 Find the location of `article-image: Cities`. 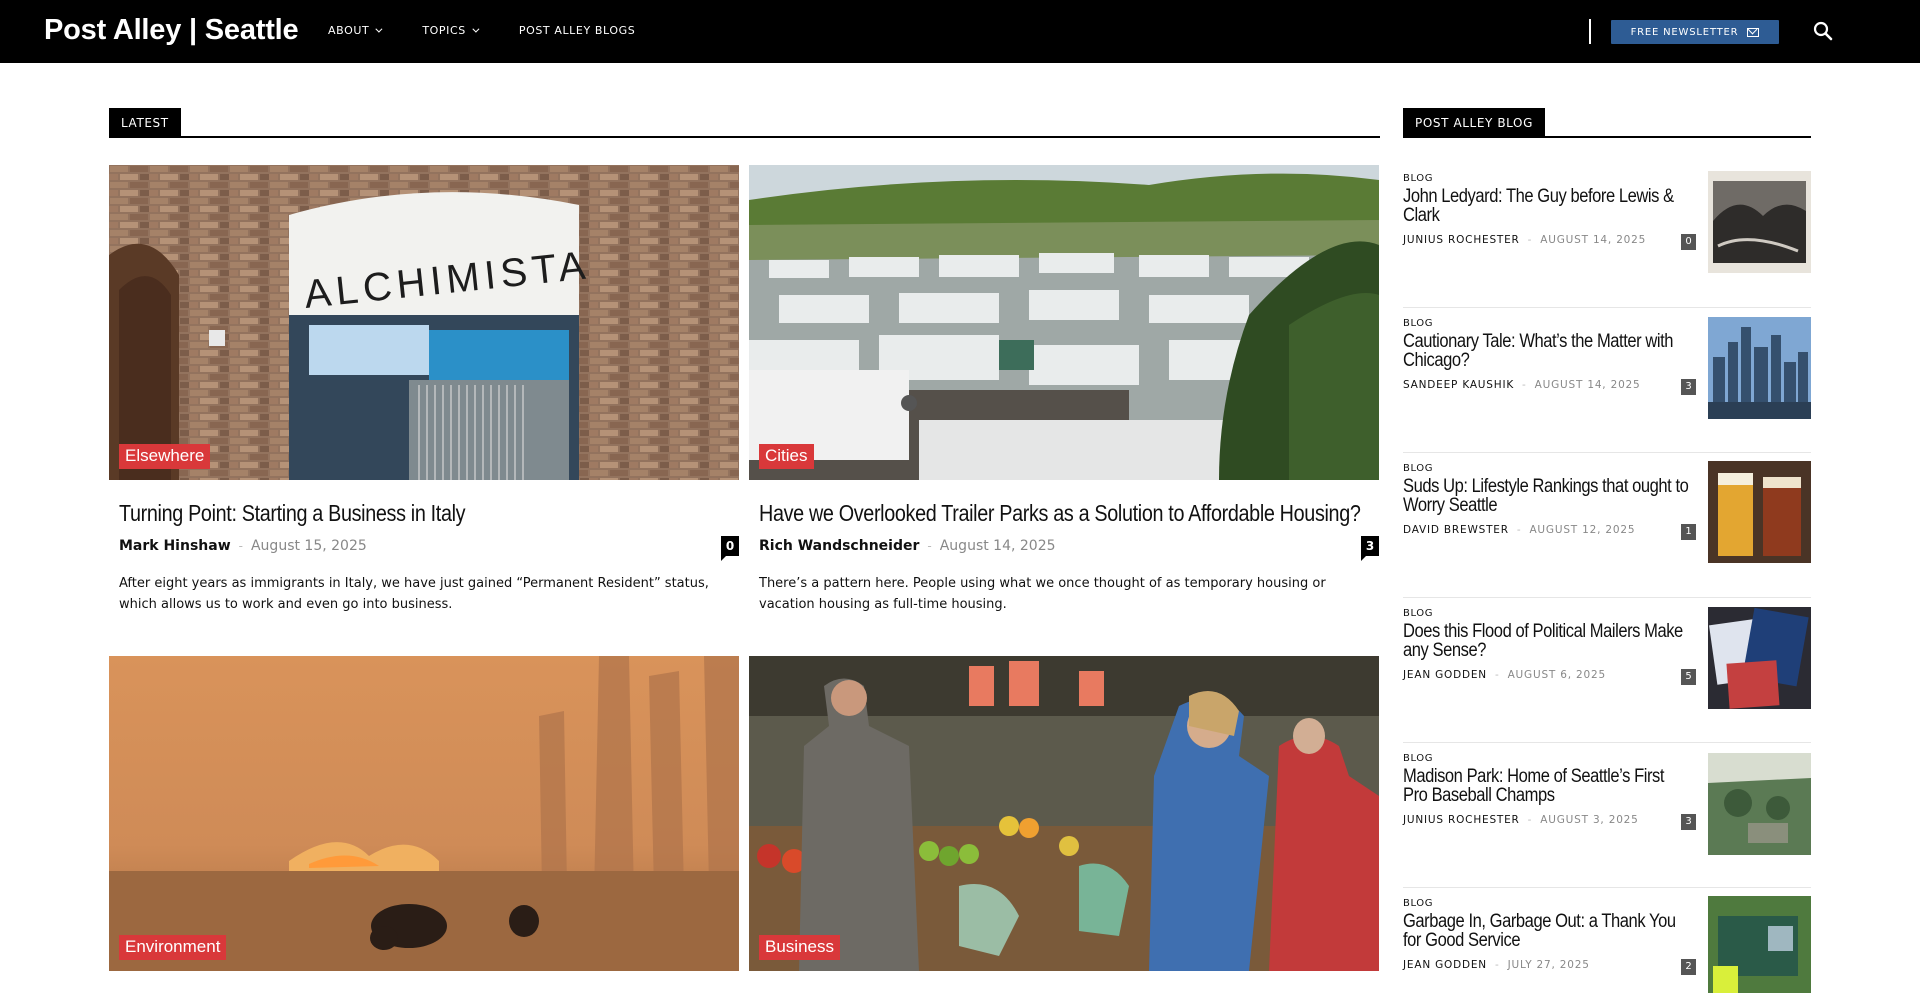

article-image: Cities is located at coordinates (1064, 322).